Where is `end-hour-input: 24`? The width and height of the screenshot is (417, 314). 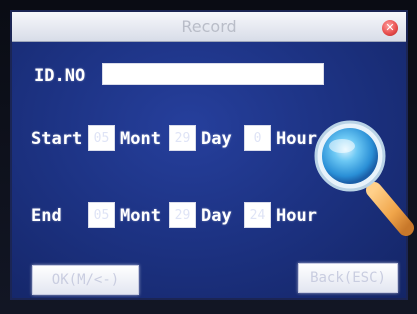
end-hour-input: 24 is located at coordinates (257, 215).